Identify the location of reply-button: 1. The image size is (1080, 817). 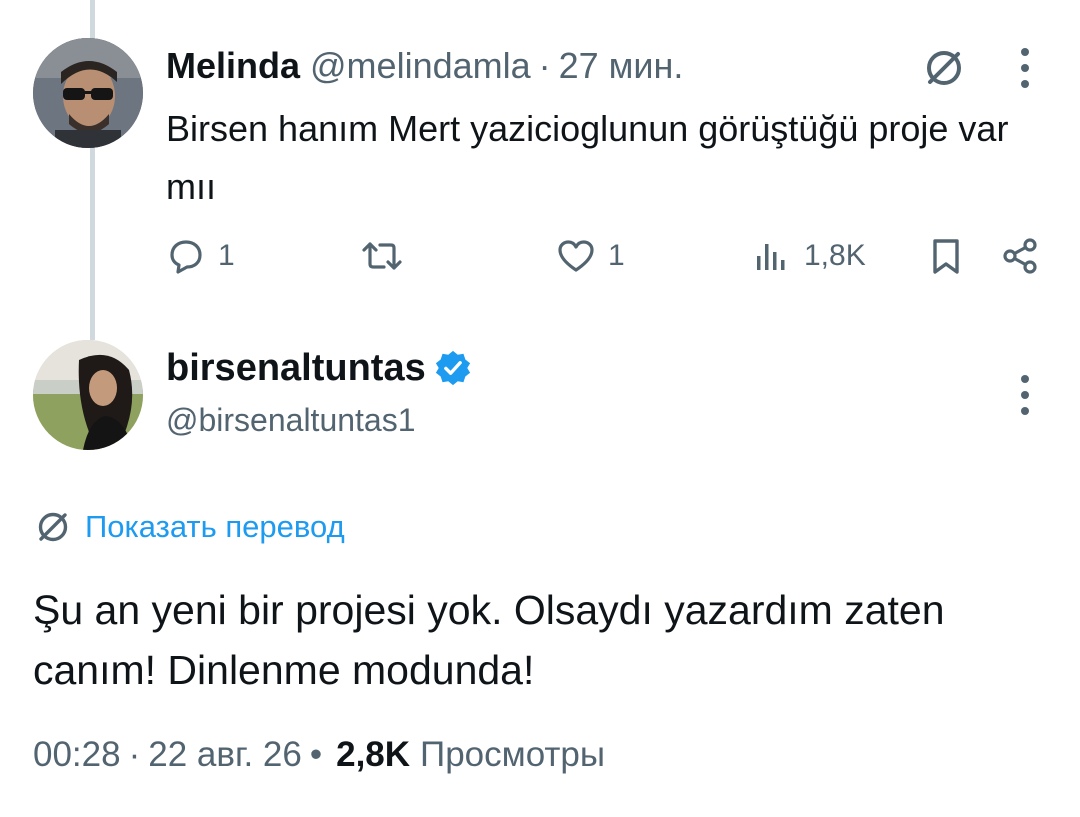
(200, 256).